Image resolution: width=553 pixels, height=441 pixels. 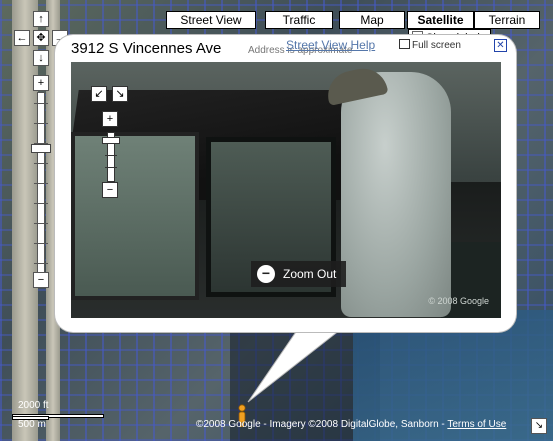 What do you see at coordinates (41, 58) in the screenshot?
I see `pan-down-button: ↓` at bounding box center [41, 58].